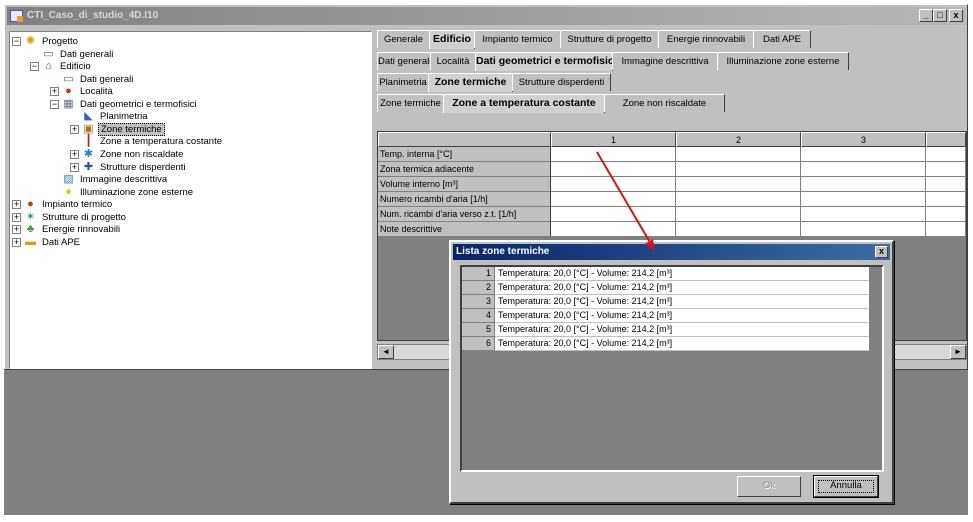  What do you see at coordinates (123, 179) in the screenshot?
I see `tree-item-label: Immagine descrittiva` at bounding box center [123, 179].